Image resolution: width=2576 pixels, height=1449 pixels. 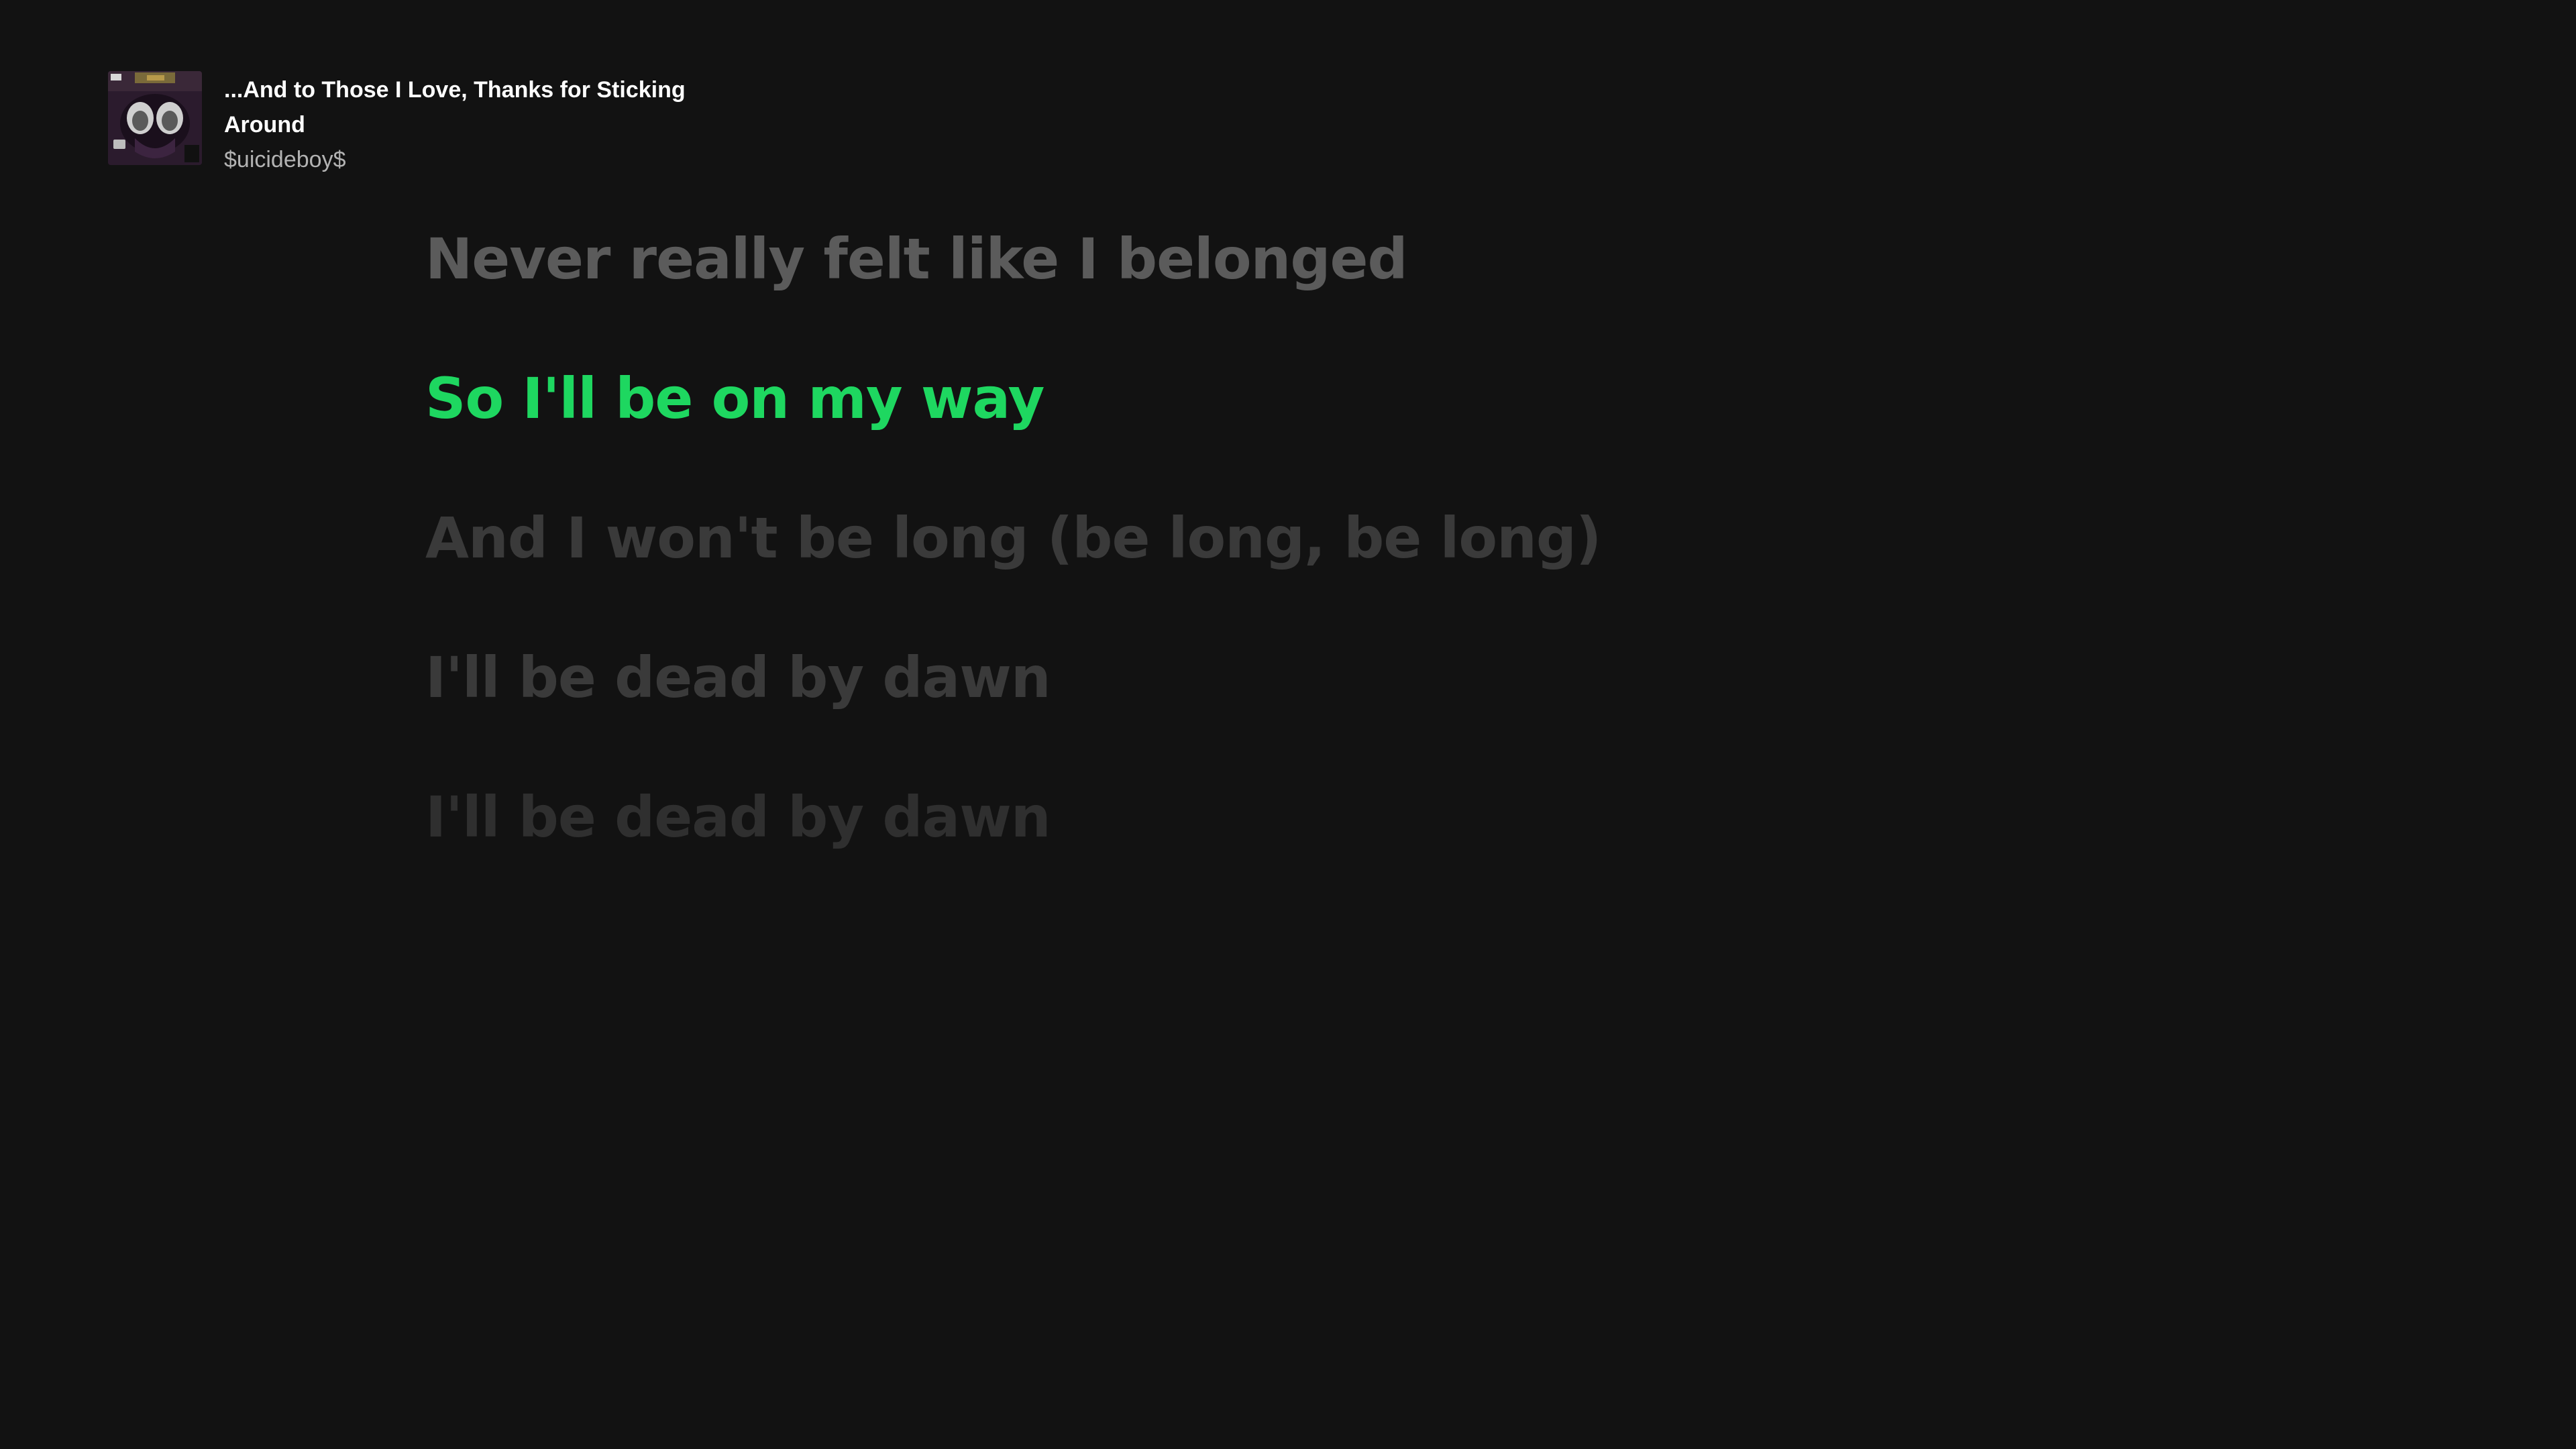 I want to click on album-art-image, so click(x=155, y=118).